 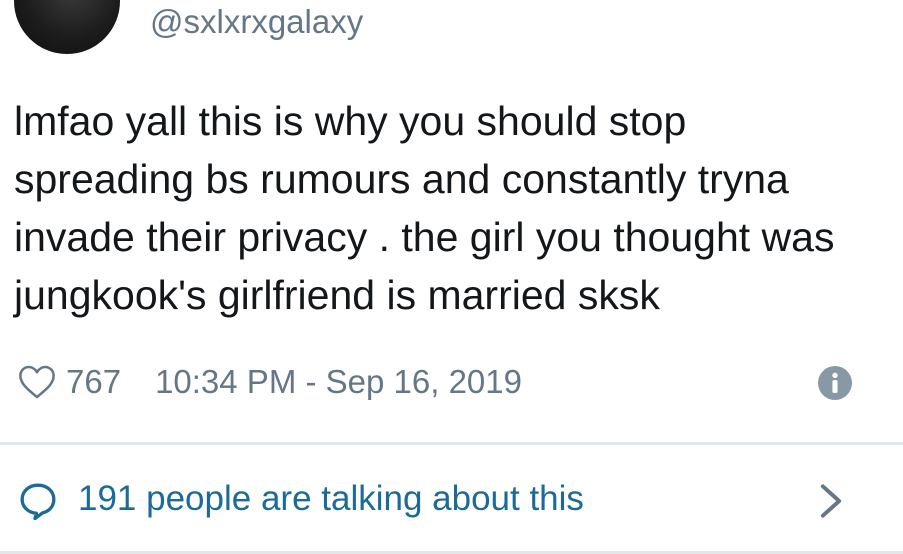 I want to click on avatar, so click(x=67, y=27).